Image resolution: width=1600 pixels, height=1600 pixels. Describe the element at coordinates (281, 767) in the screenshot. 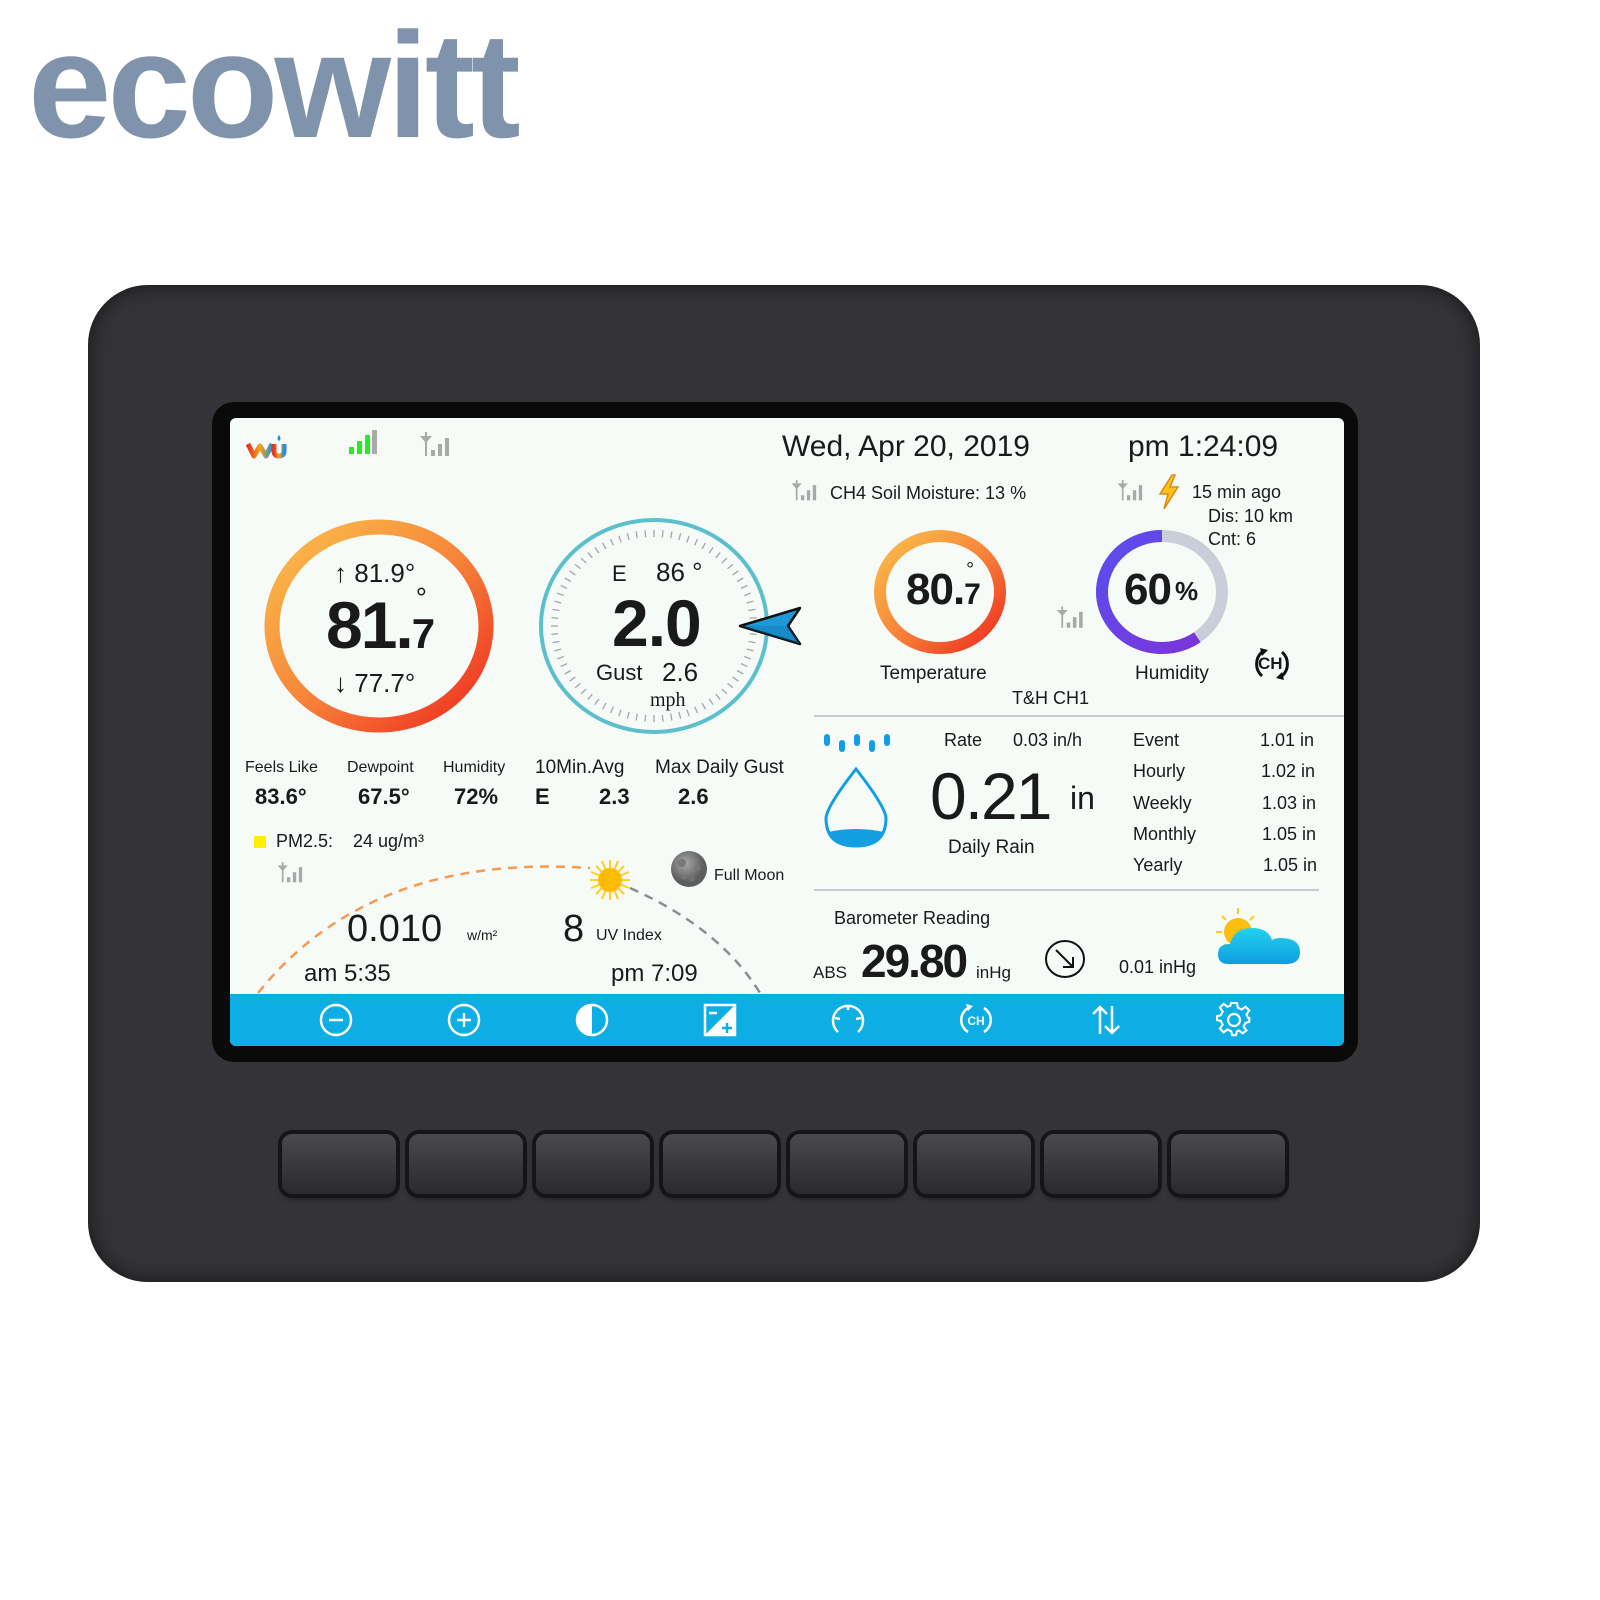

I see `feels-like-label: Feels Like` at that location.